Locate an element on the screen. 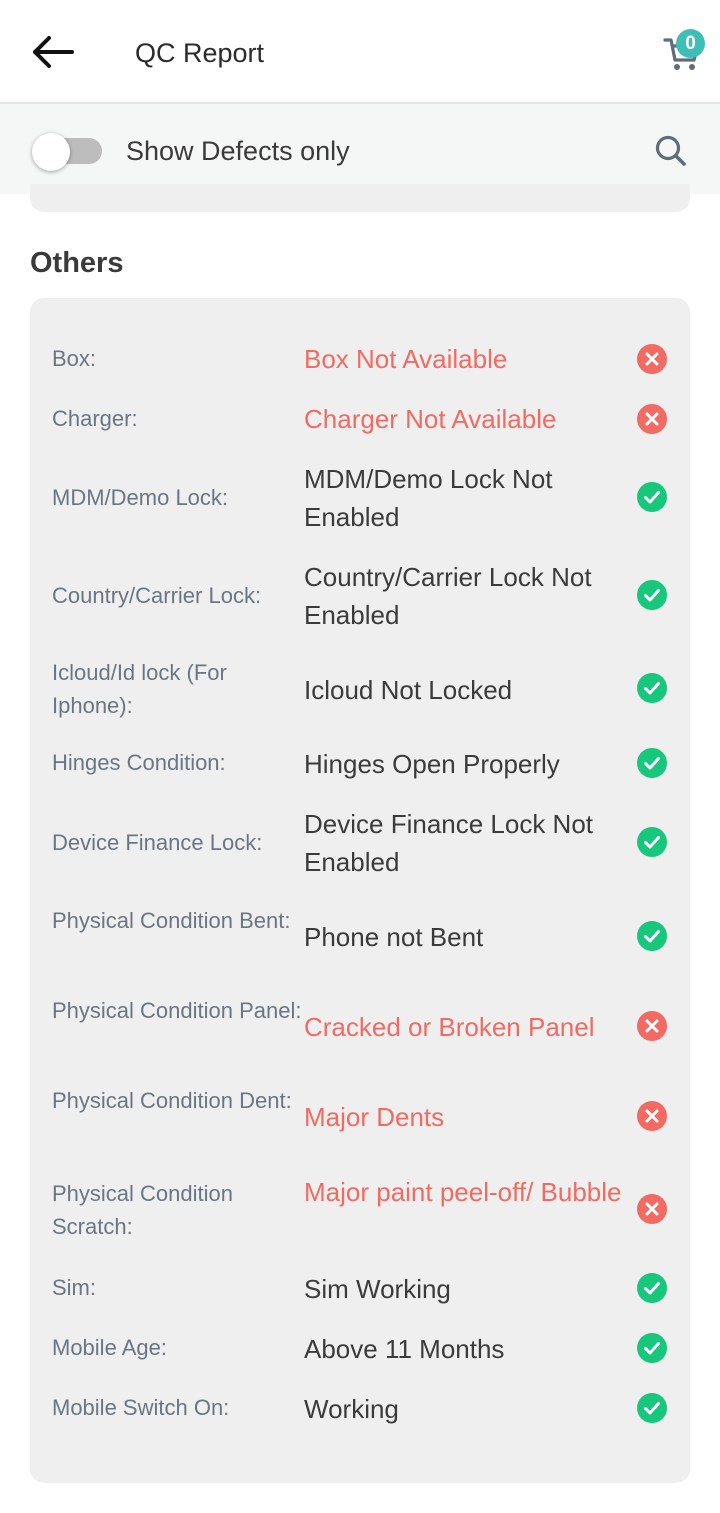 The width and height of the screenshot is (720, 1513). arrow-left-icon is located at coordinates (53, 52).